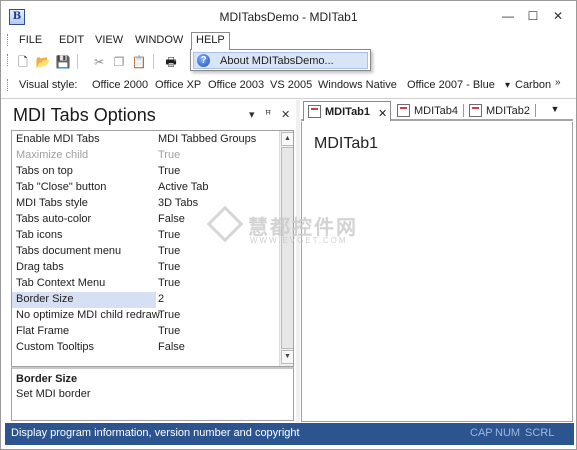  What do you see at coordinates (508, 433) in the screenshot?
I see `status-num: NUM` at bounding box center [508, 433].